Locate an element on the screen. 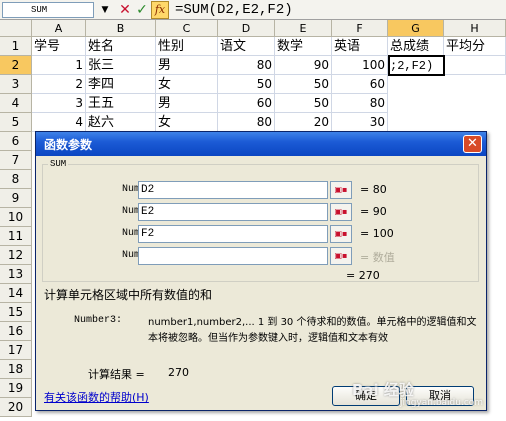 Image resolution: width=506 pixels, height=421 pixels. col-header-g: G is located at coordinates (416, 28).